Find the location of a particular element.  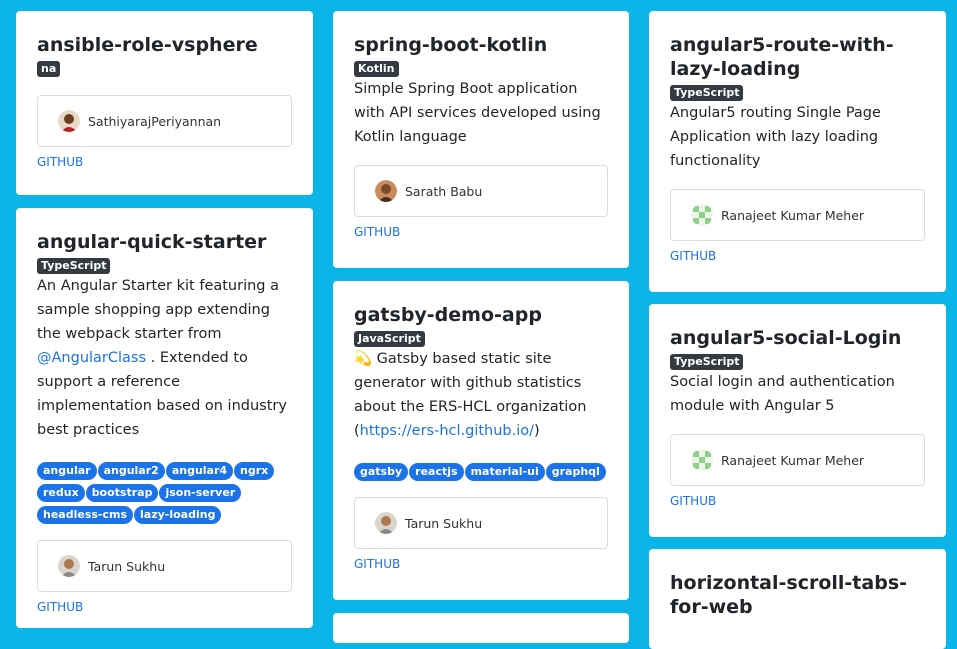

tag: lazy-loading is located at coordinates (178, 515).